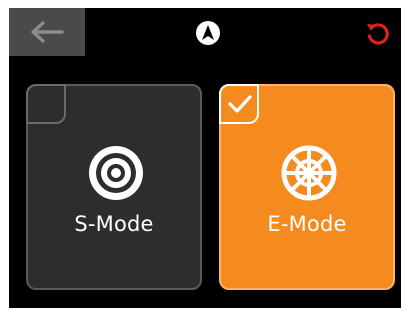 The width and height of the screenshot is (410, 316). Describe the element at coordinates (309, 173) in the screenshot. I see `wheel-icon` at that location.